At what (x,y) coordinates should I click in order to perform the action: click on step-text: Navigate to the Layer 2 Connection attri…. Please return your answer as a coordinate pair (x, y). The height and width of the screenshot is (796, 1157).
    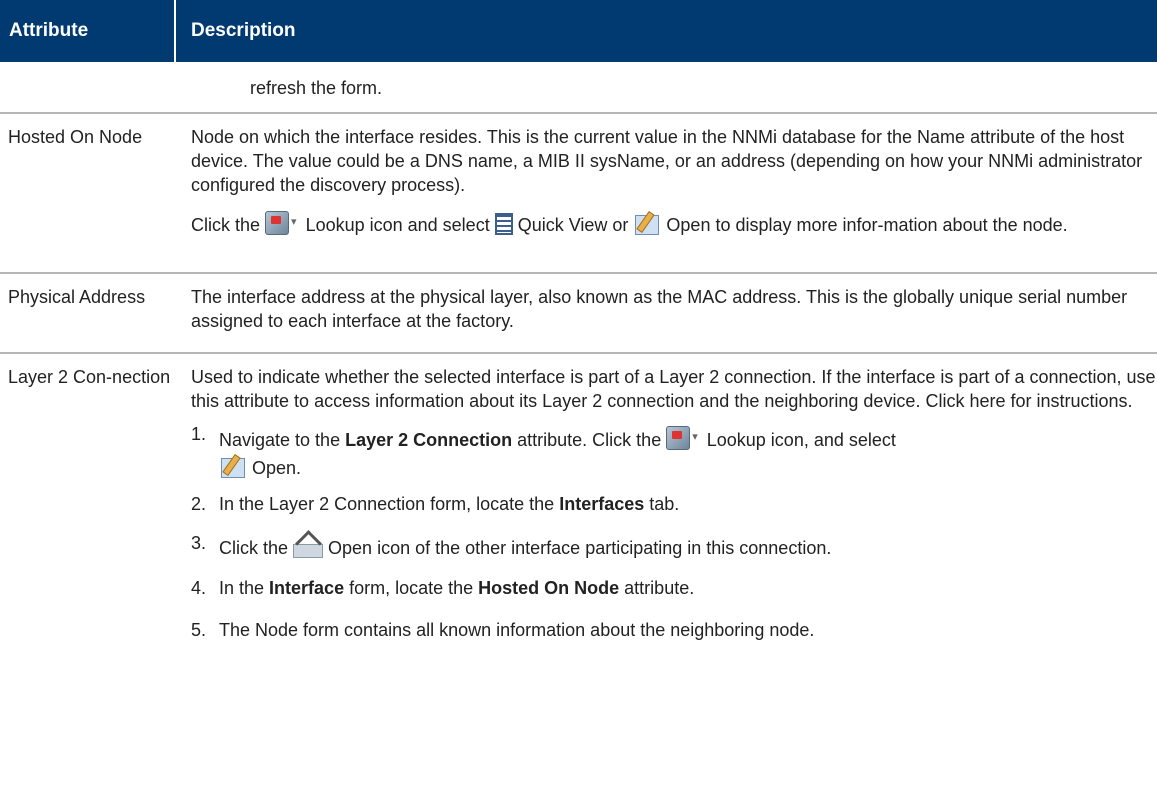
    Looking at the image, I should click on (688, 452).